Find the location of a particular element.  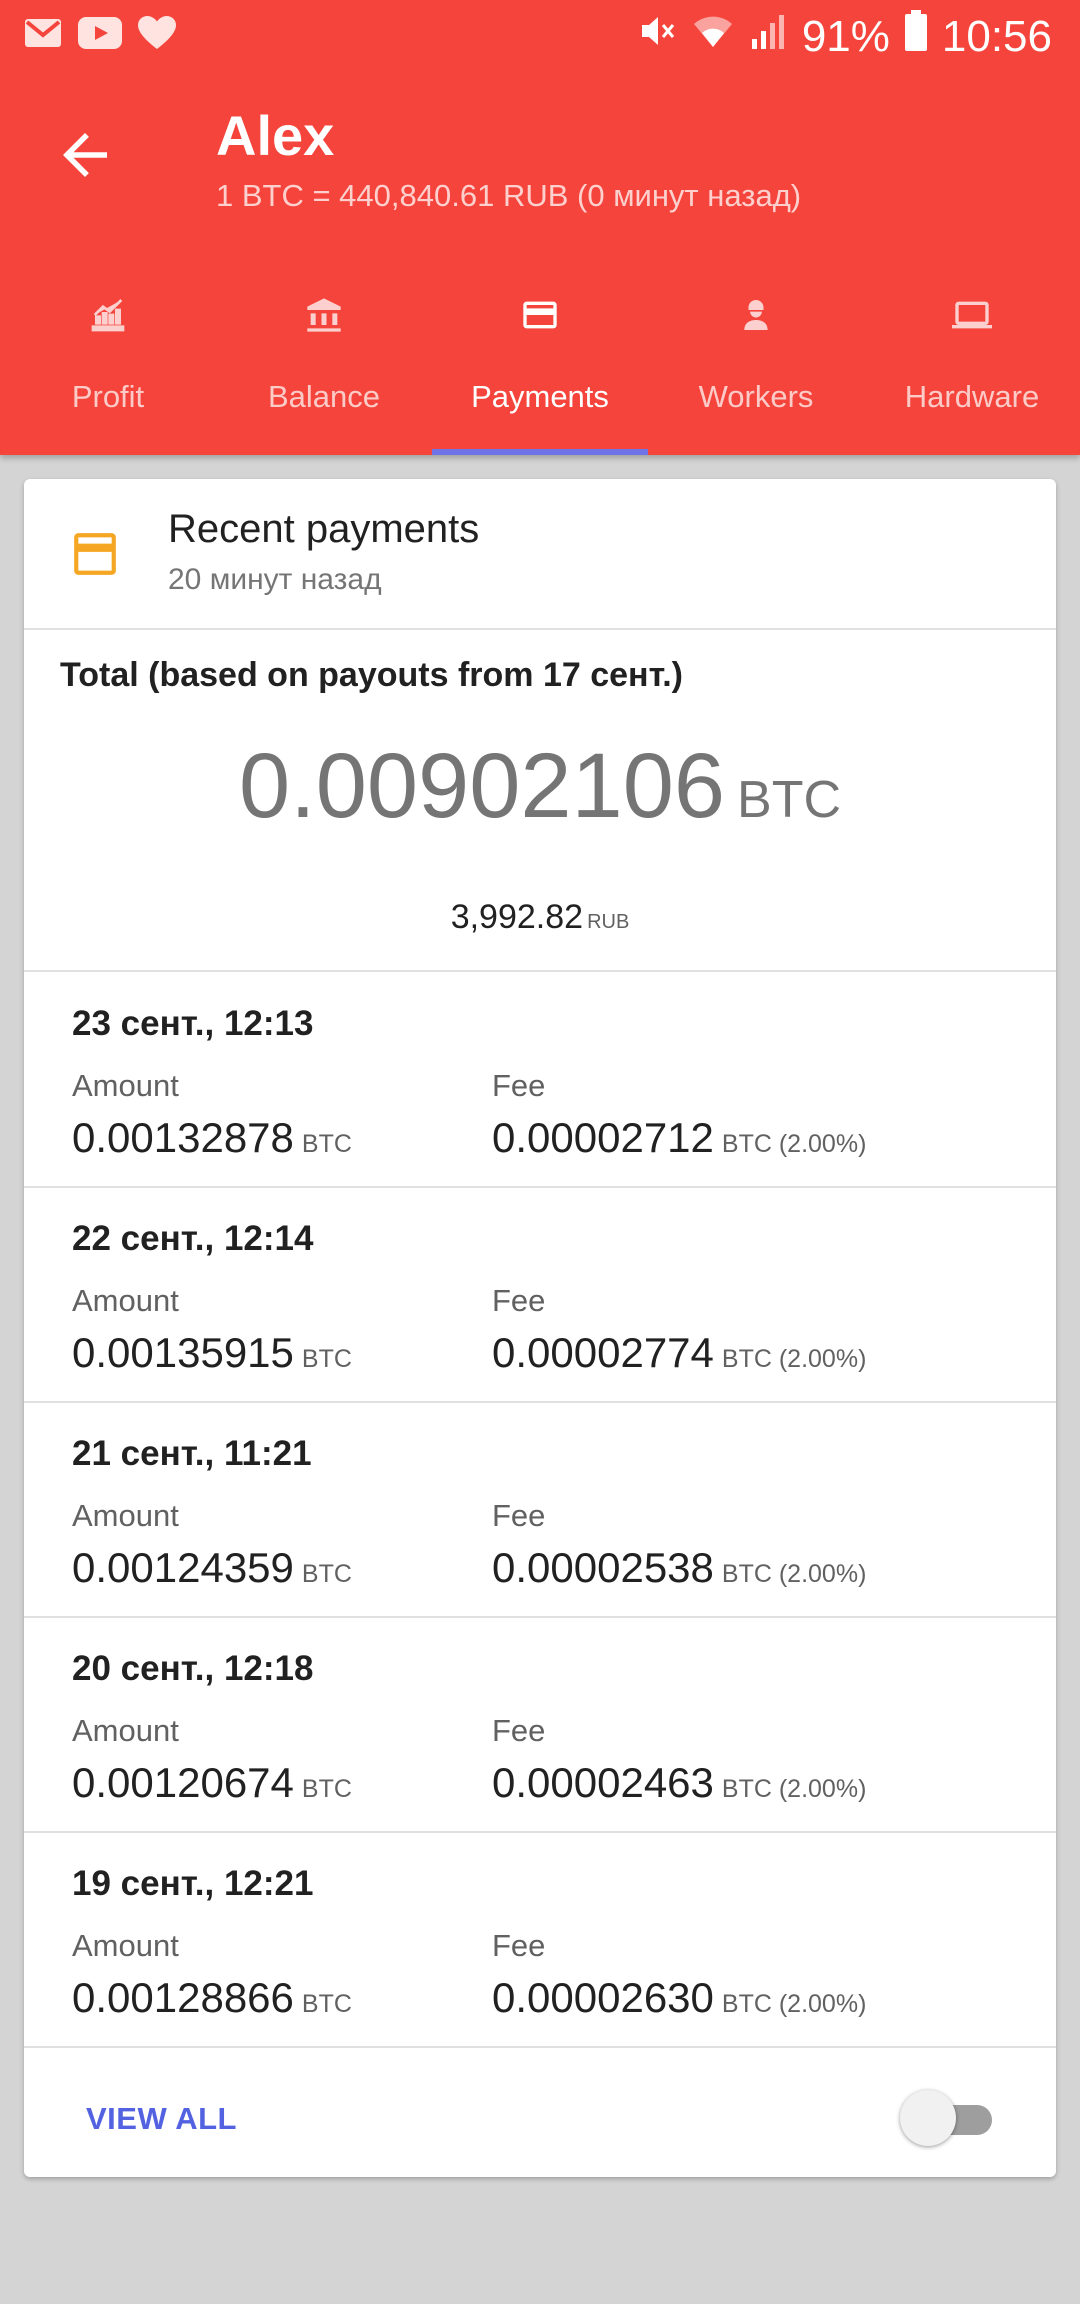

fee-number: 0.00002630 is located at coordinates (603, 1997).